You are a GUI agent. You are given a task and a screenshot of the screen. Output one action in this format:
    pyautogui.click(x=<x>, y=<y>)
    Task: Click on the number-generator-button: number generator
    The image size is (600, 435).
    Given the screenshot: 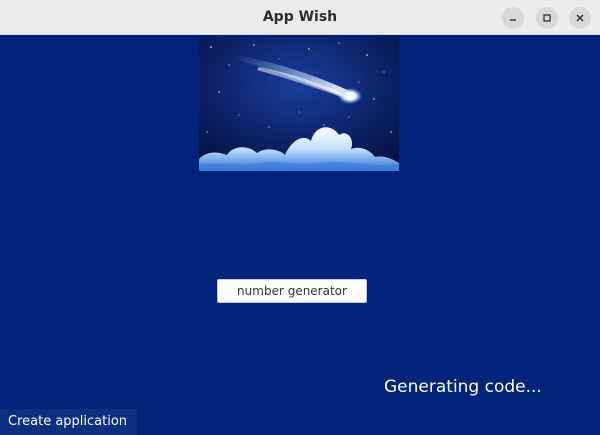 What is the action you would take?
    pyautogui.click(x=292, y=291)
    